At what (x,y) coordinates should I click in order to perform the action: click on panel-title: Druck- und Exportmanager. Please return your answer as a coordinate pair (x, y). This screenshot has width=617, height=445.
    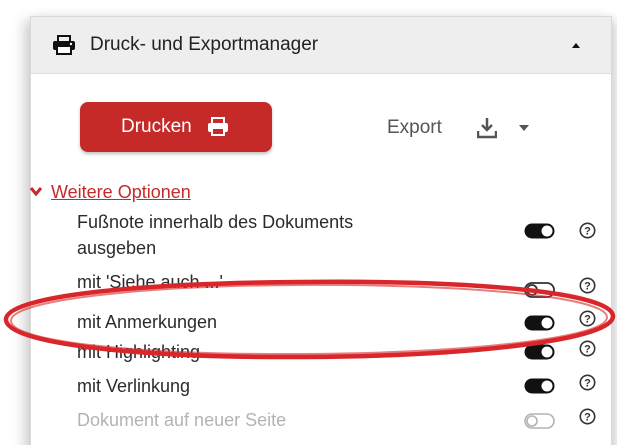
    Looking at the image, I should click on (204, 44).